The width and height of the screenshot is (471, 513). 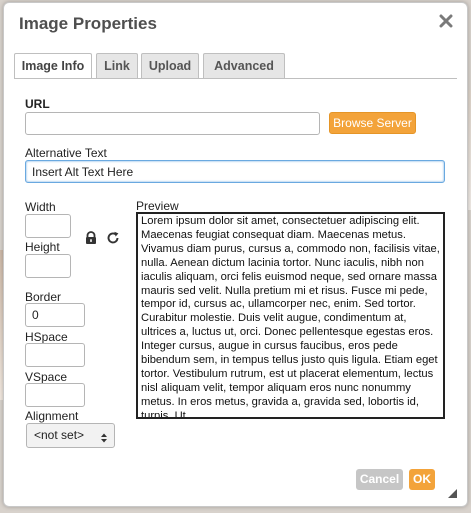 What do you see at coordinates (379, 479) in the screenshot?
I see `cancel-button: Cancel` at bounding box center [379, 479].